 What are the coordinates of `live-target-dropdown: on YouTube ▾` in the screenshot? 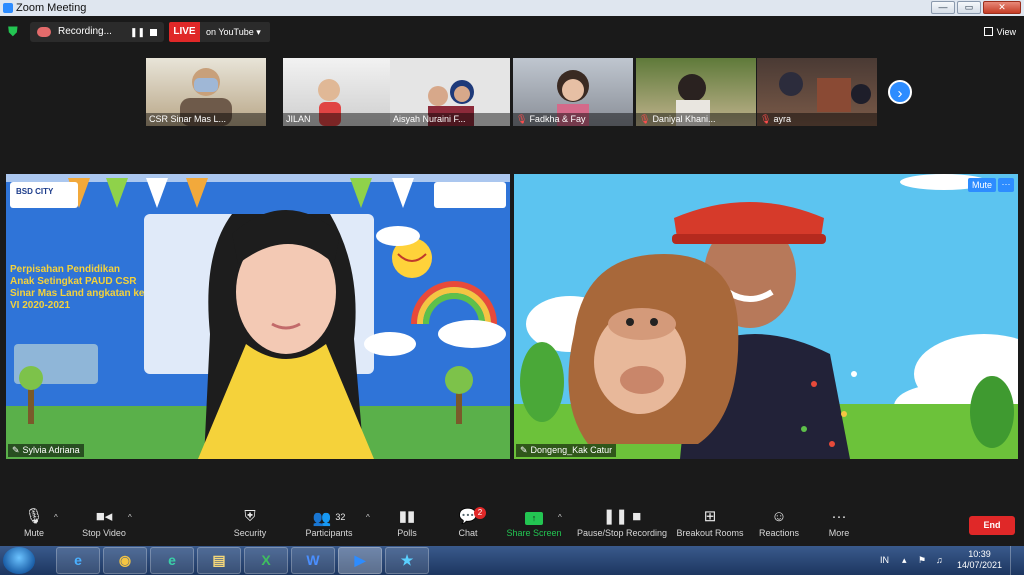 It's located at (235, 32).